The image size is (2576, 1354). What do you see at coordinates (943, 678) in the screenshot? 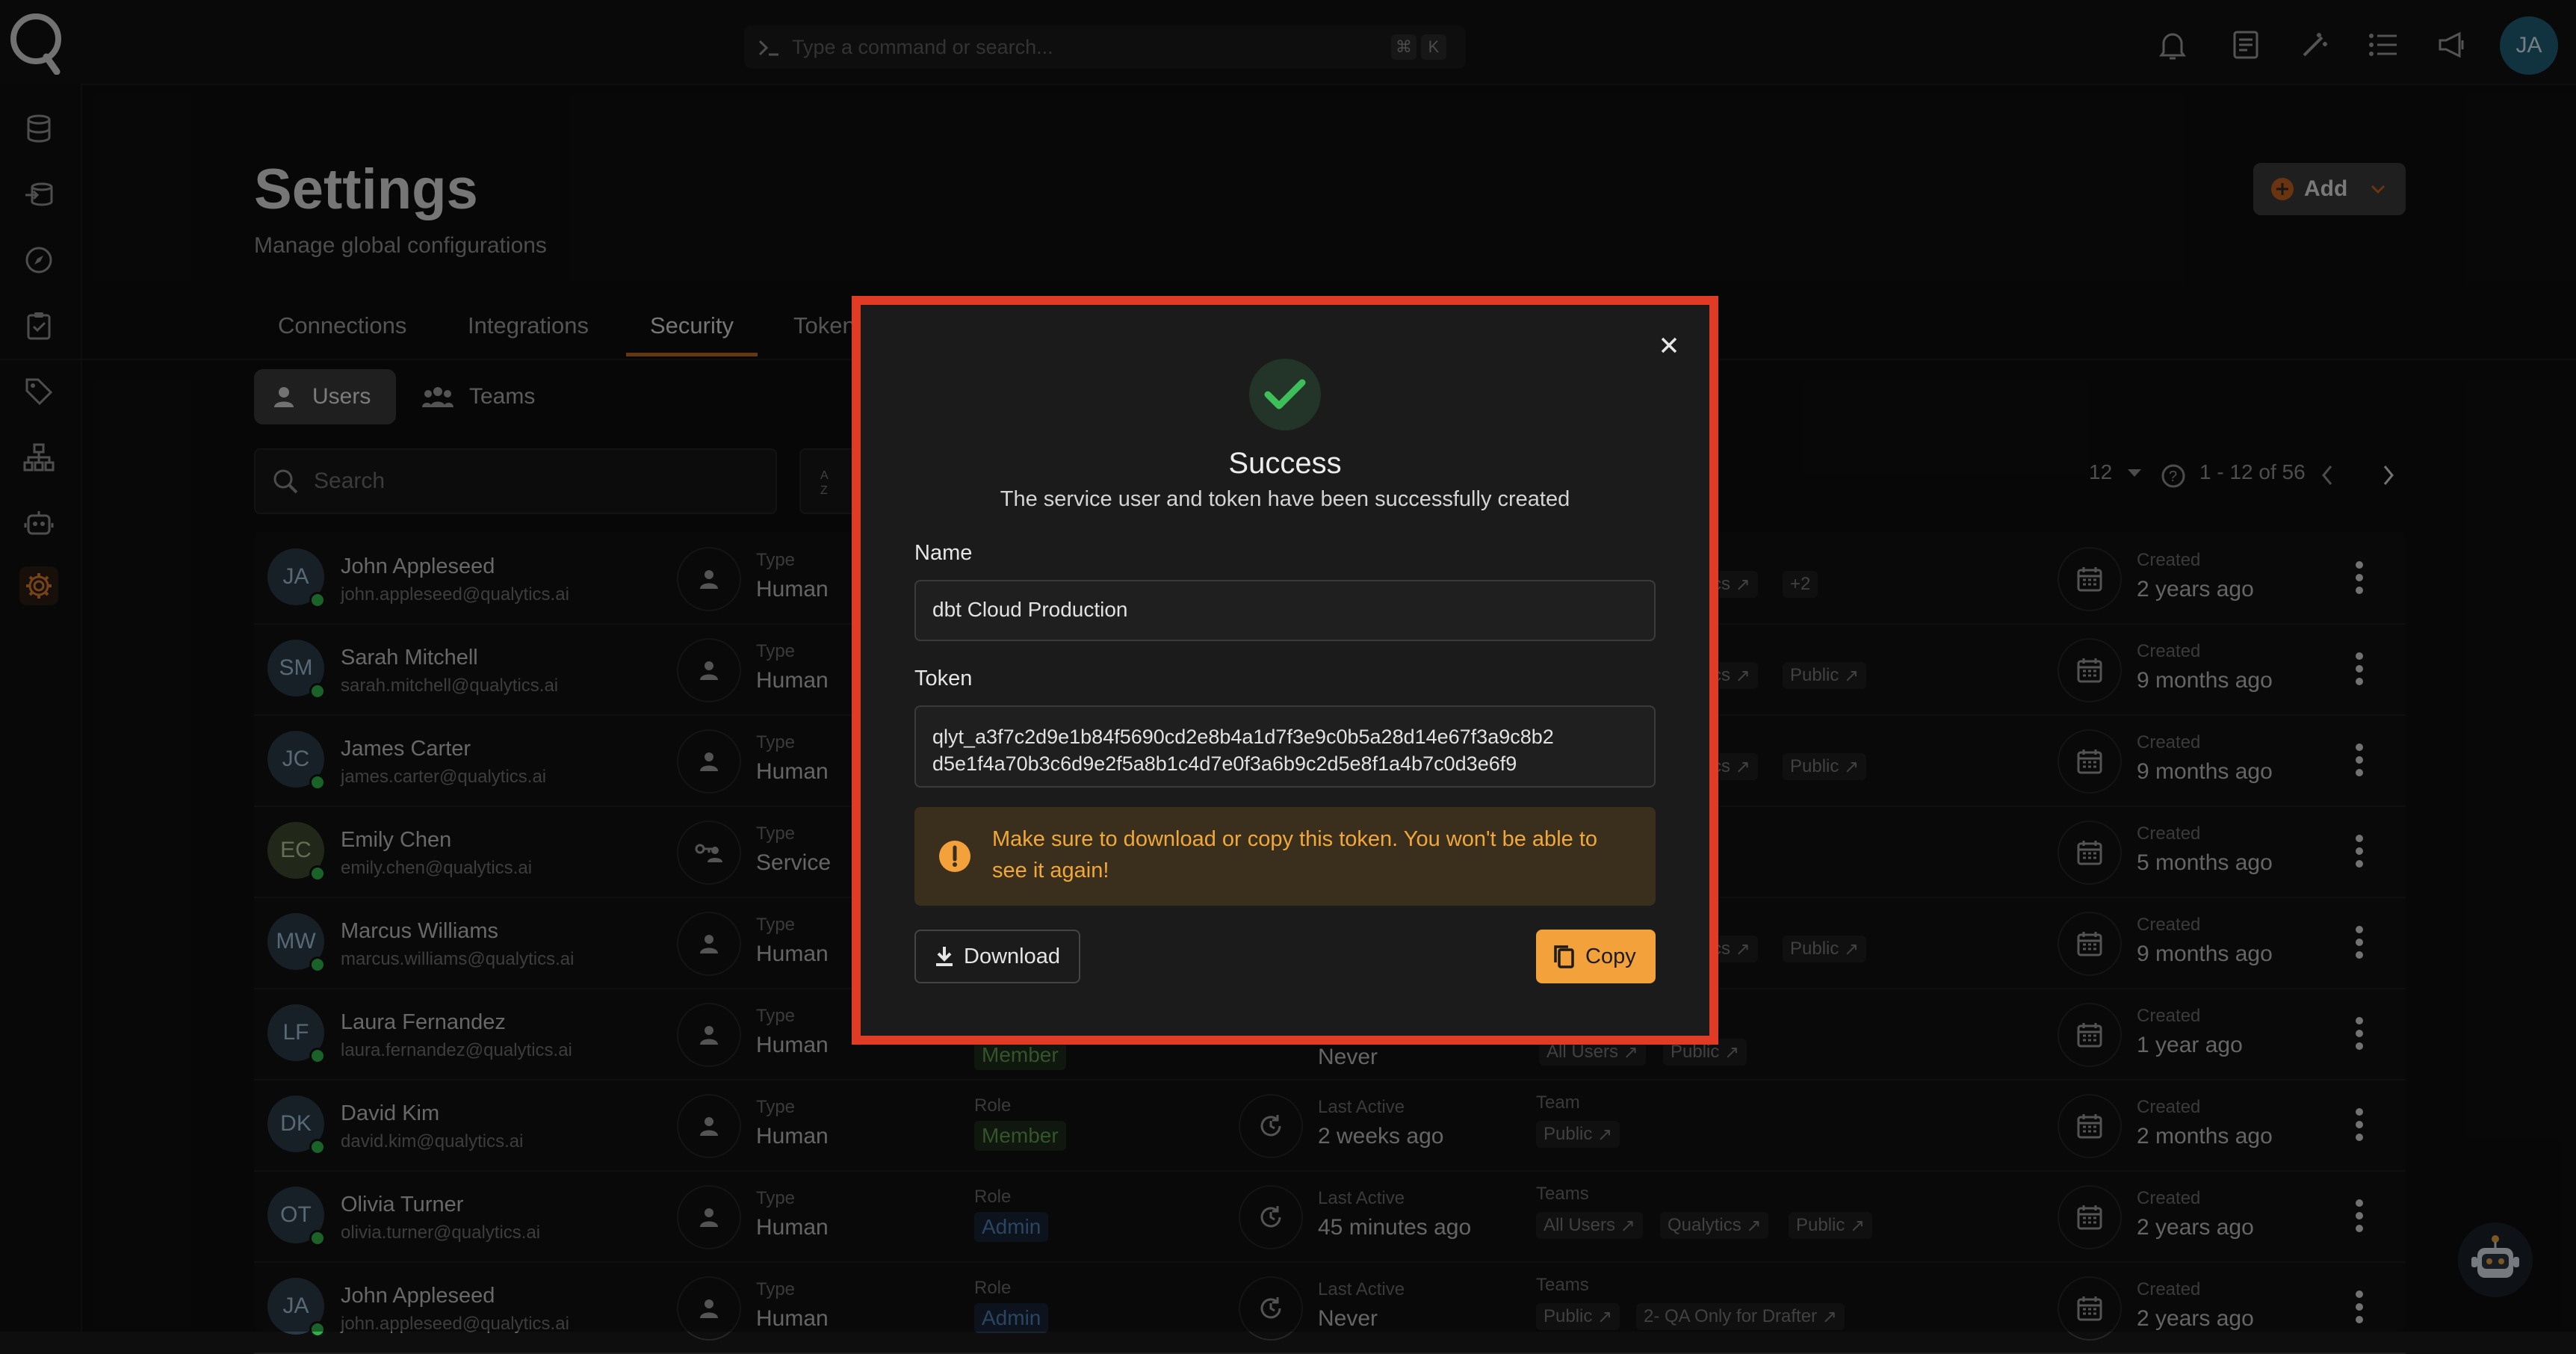
I see `token-field-label: Token` at bounding box center [943, 678].